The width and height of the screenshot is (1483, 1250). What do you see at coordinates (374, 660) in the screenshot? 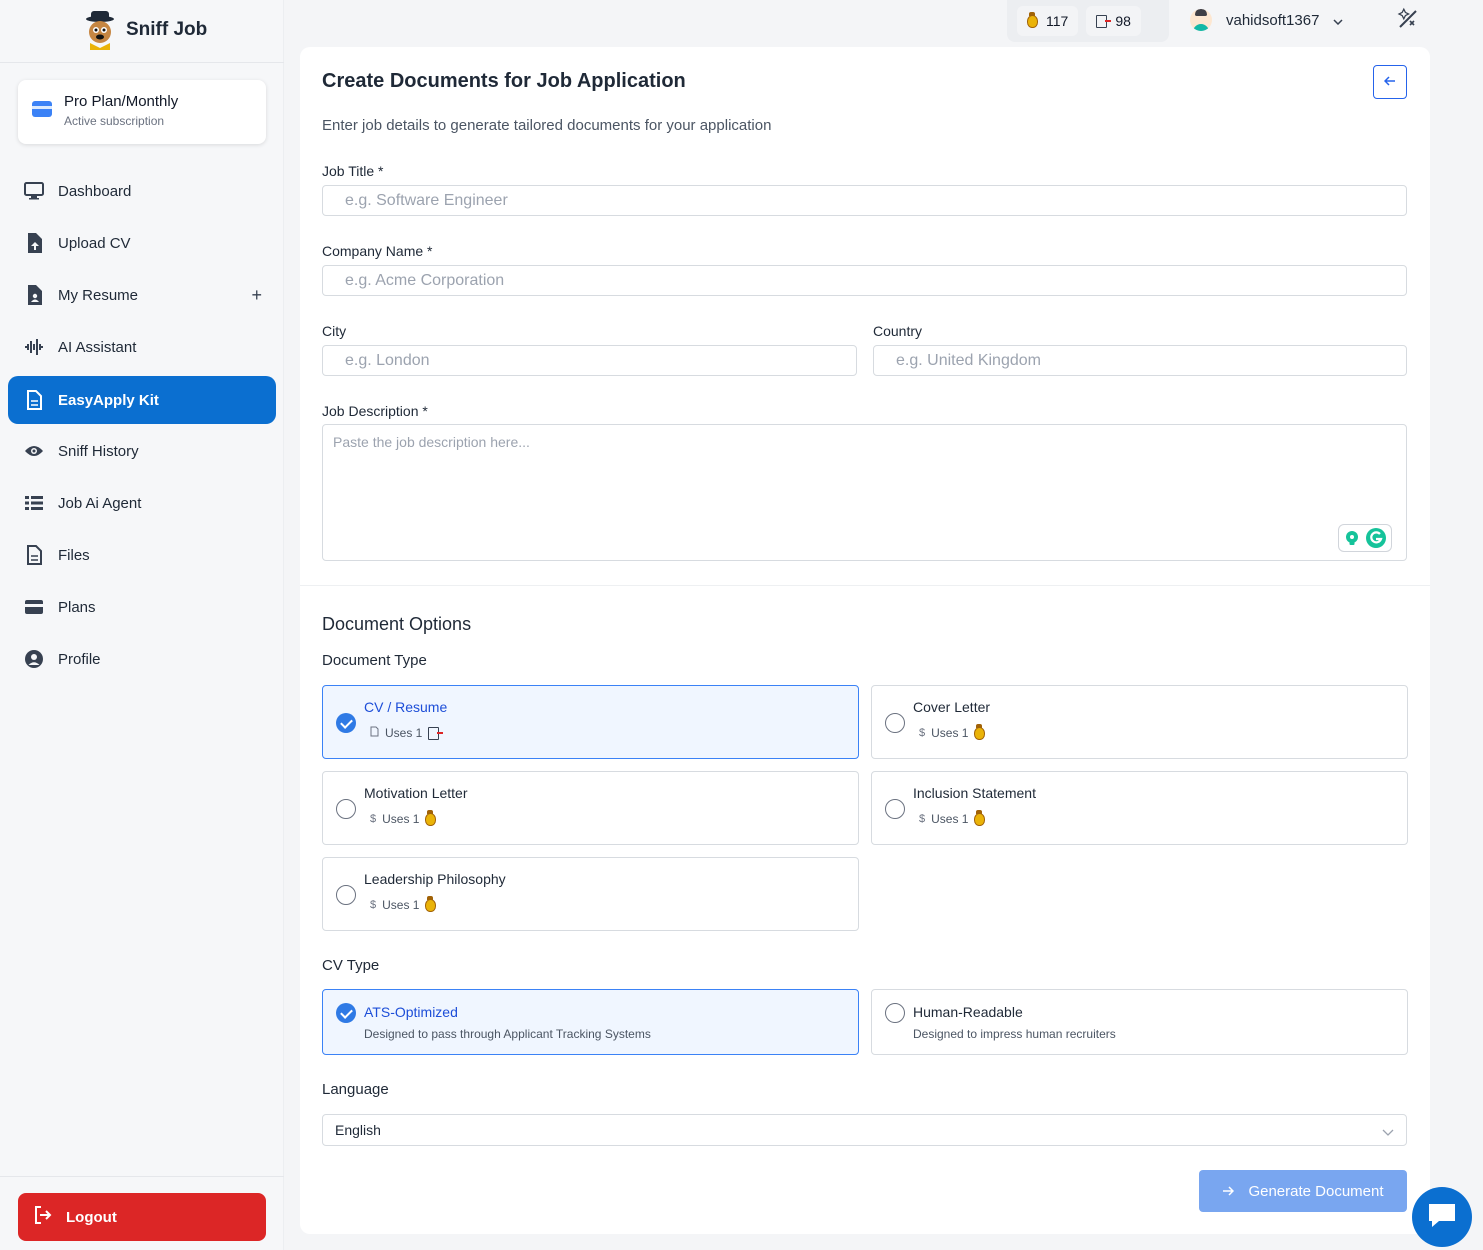
I see `document-type-label: Document Type` at bounding box center [374, 660].